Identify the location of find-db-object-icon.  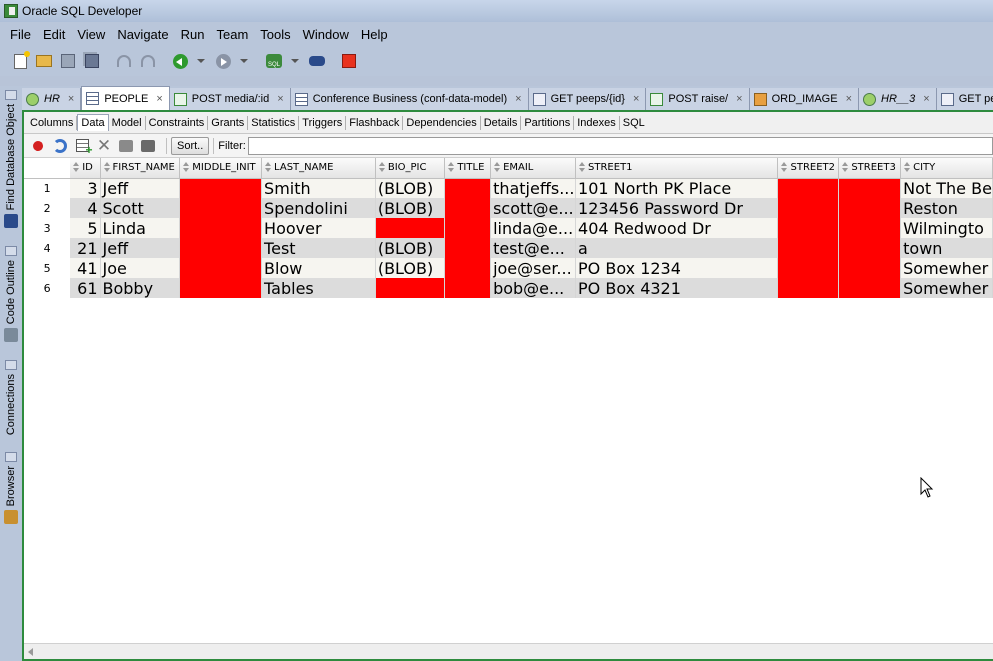
(317, 61).